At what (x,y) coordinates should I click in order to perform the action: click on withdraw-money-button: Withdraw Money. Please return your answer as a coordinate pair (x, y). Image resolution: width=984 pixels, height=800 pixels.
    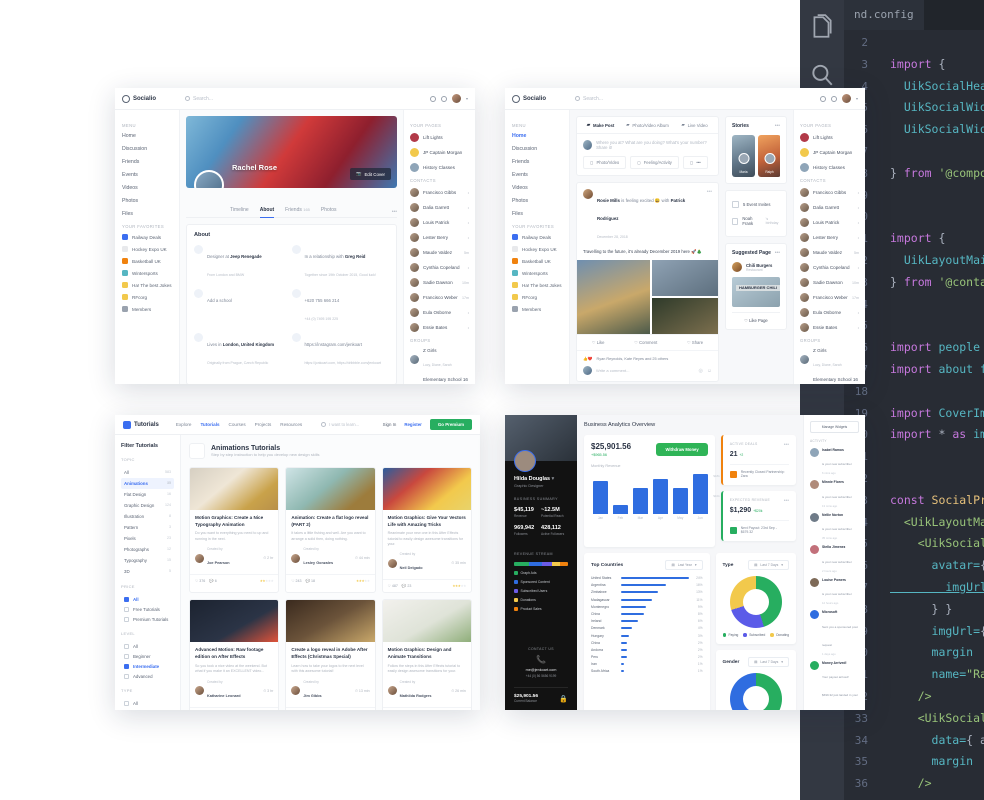
    Looking at the image, I should click on (682, 449).